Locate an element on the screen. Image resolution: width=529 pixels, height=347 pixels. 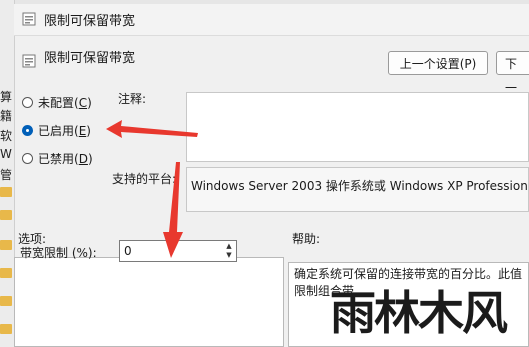
arrow-to-enabled-icon is located at coordinates (152, 129).